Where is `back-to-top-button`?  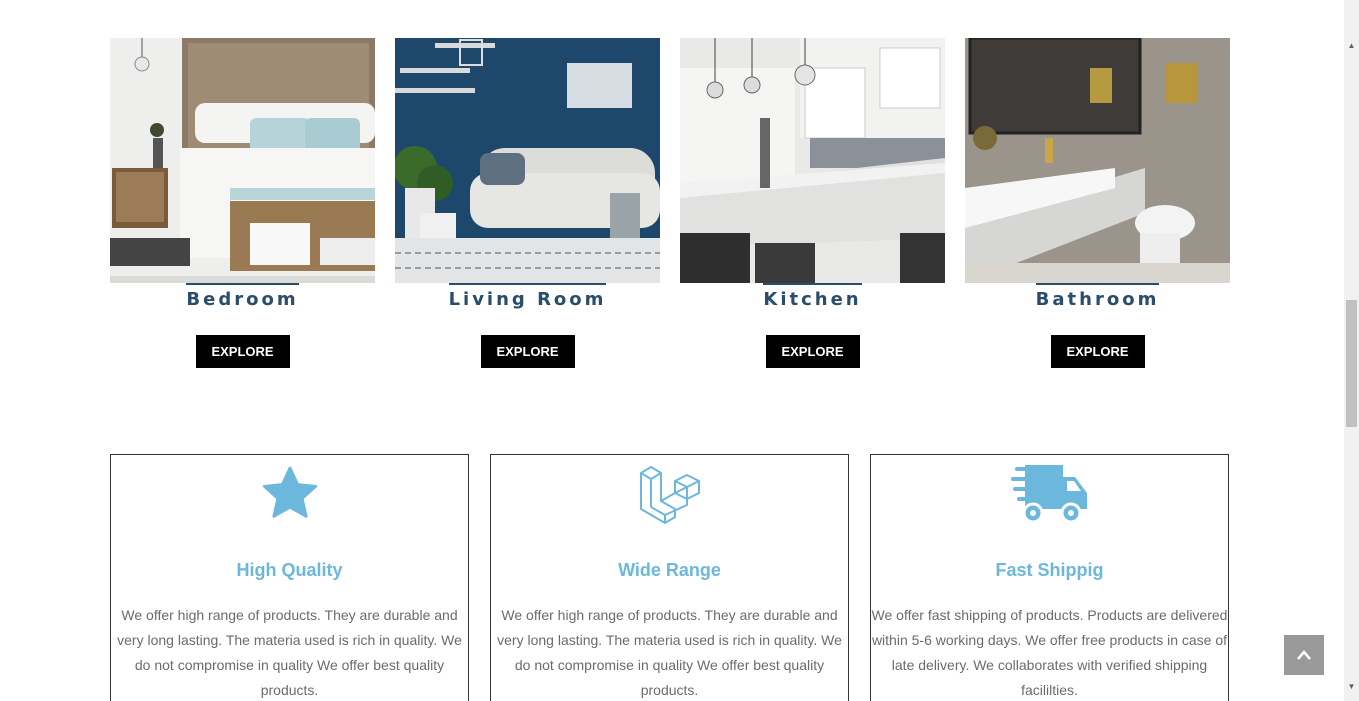 back-to-top-button is located at coordinates (1304, 655).